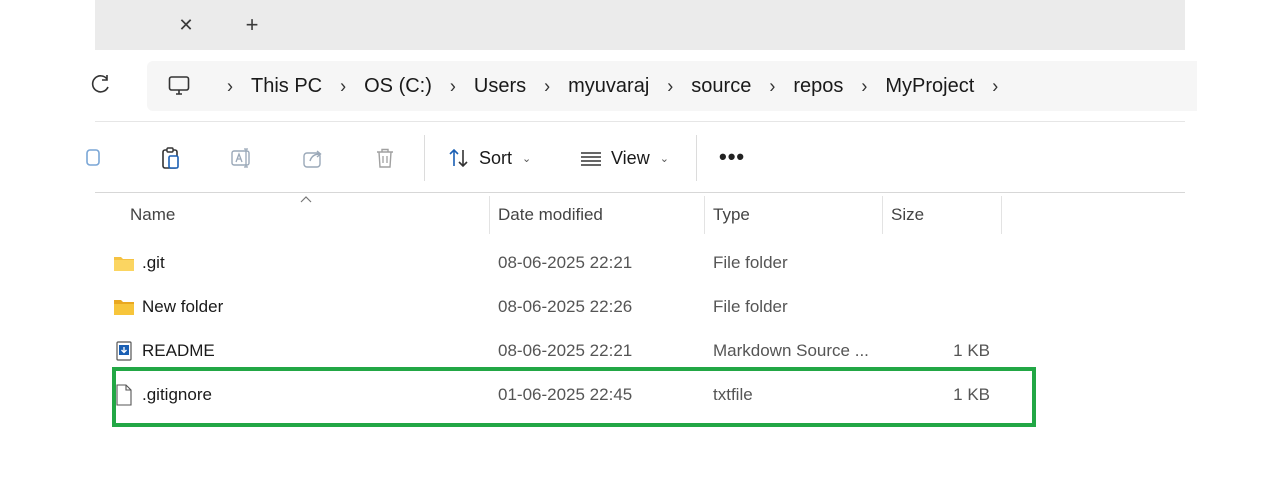 This screenshot has width=1280, height=500. I want to click on column-header-type: Type, so click(731, 215).